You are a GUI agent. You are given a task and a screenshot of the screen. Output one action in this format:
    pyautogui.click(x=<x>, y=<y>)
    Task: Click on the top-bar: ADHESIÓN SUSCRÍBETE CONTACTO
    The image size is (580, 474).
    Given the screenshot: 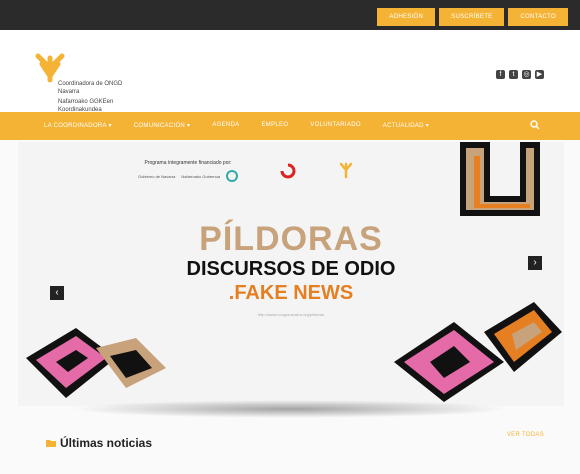 What is the action you would take?
    pyautogui.click(x=290, y=15)
    